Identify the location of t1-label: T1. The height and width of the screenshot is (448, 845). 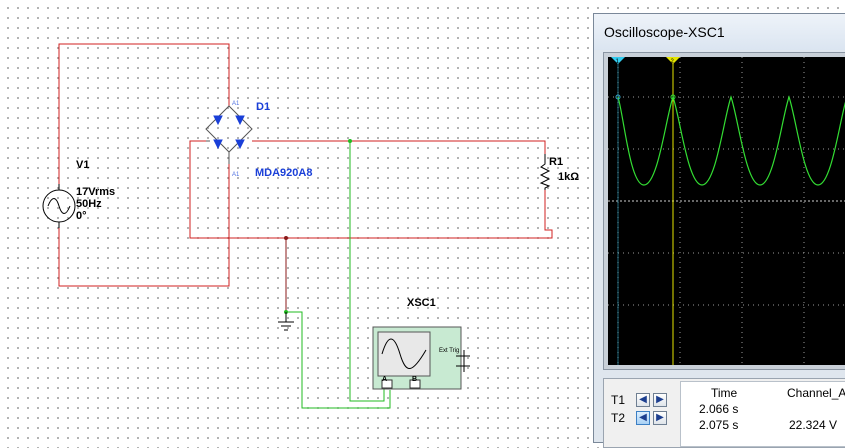
(618, 400).